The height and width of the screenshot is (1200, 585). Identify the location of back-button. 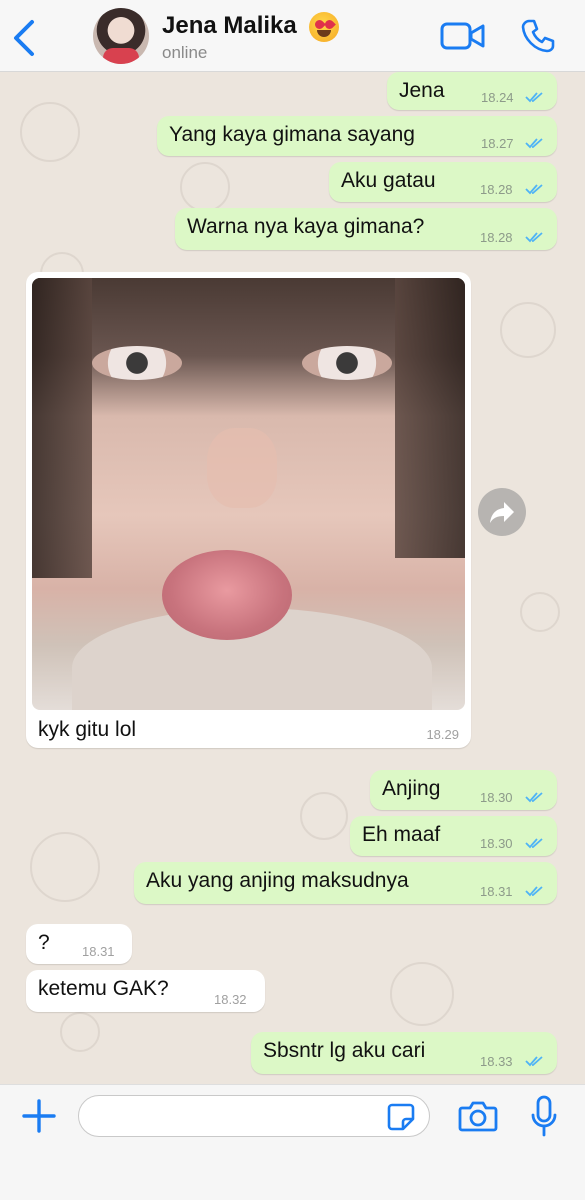
(24, 38).